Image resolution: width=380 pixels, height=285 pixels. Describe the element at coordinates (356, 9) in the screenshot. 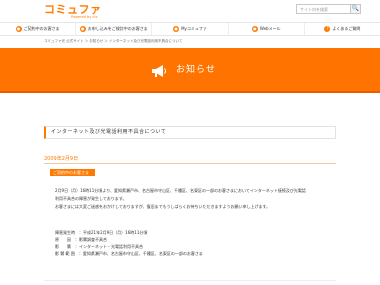

I see `search-button: 🔍` at that location.